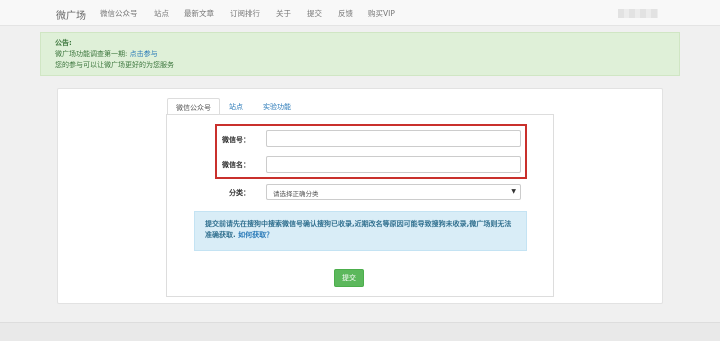 The height and width of the screenshot is (341, 720). I want to click on nav-item-ranking: 订阅排行, so click(245, 13).